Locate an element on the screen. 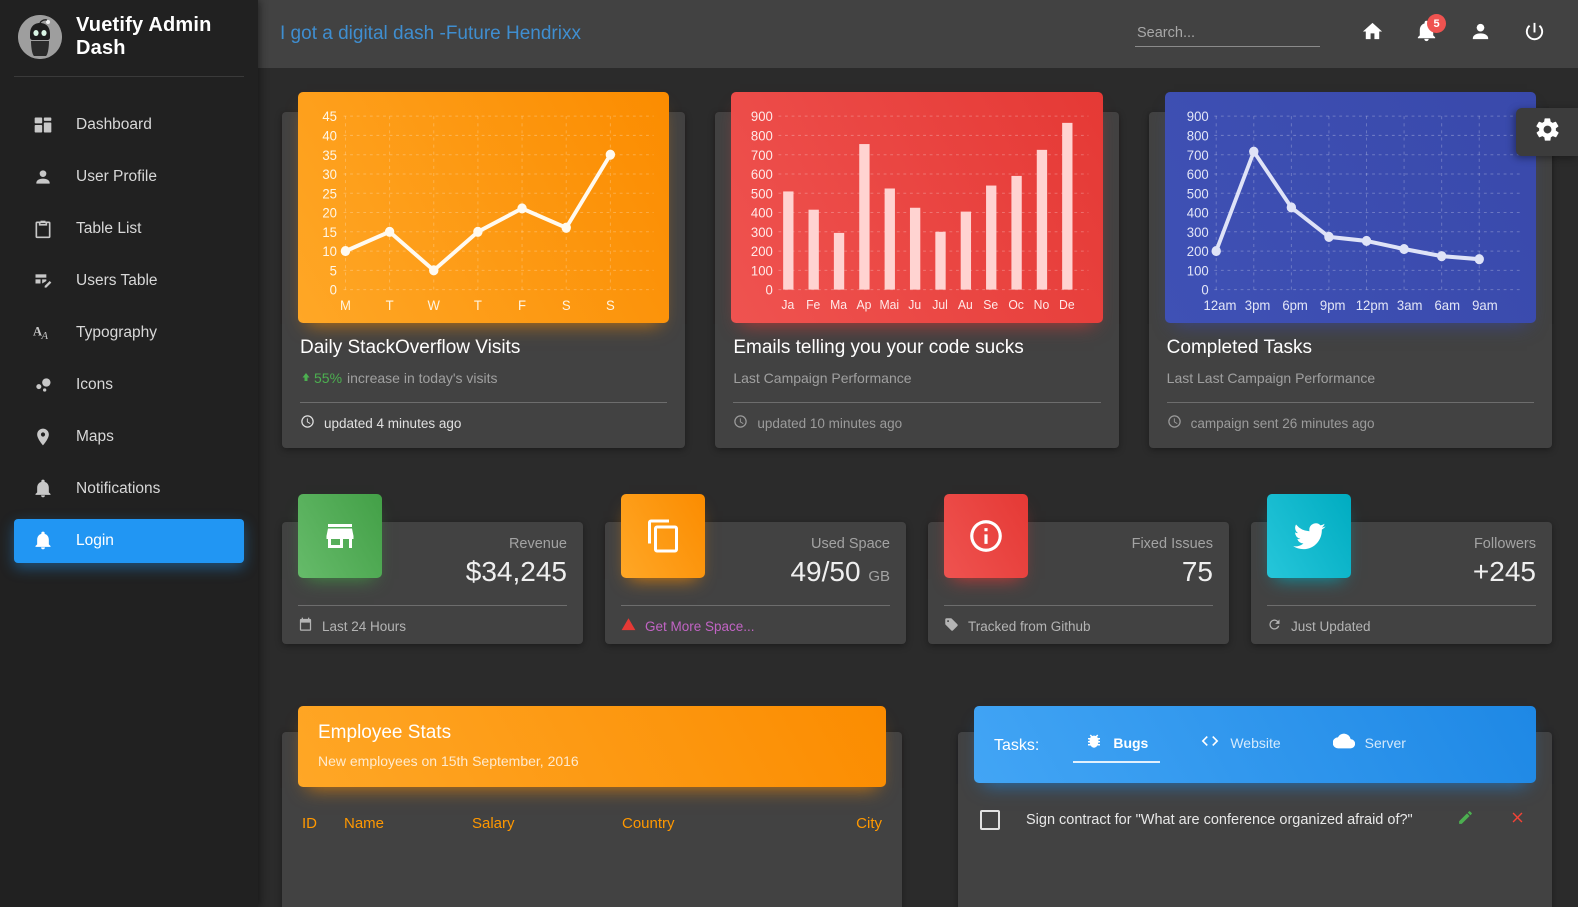 The width and height of the screenshot is (1578, 907). stat-card-revenue: Revenue $34,245 Last 24 Hours is located at coordinates (432, 569).